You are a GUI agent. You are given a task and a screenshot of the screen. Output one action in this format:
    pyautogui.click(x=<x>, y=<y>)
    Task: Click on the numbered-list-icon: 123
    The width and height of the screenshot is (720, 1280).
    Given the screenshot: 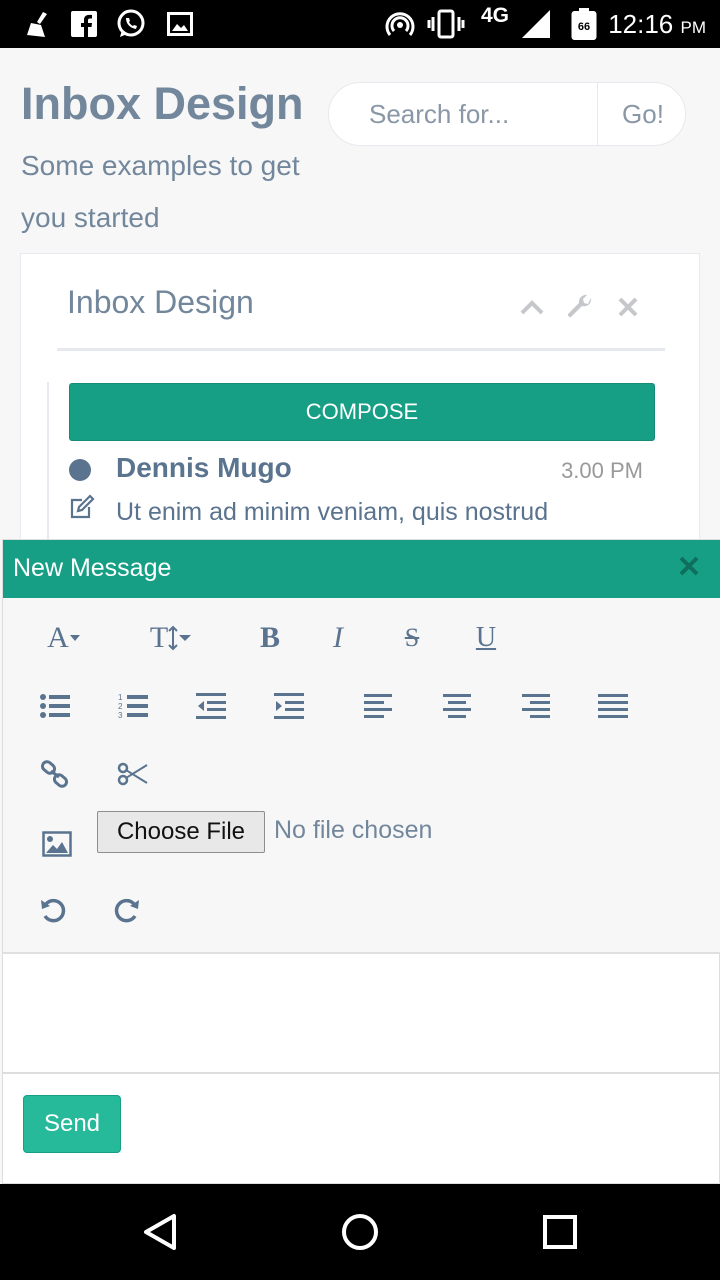 What is the action you would take?
    pyautogui.click(x=133, y=706)
    